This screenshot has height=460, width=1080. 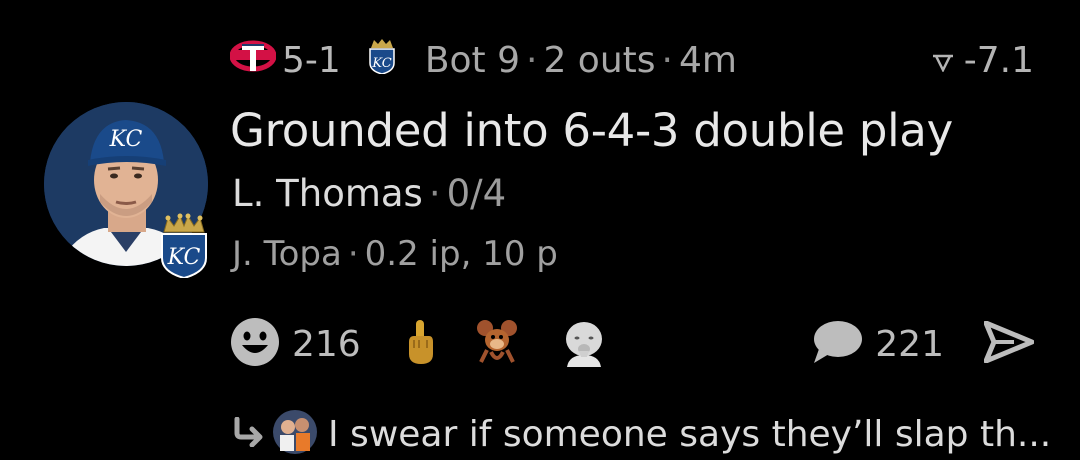 What do you see at coordinates (584, 344) in the screenshot?
I see `baby-face-sticker` at bounding box center [584, 344].